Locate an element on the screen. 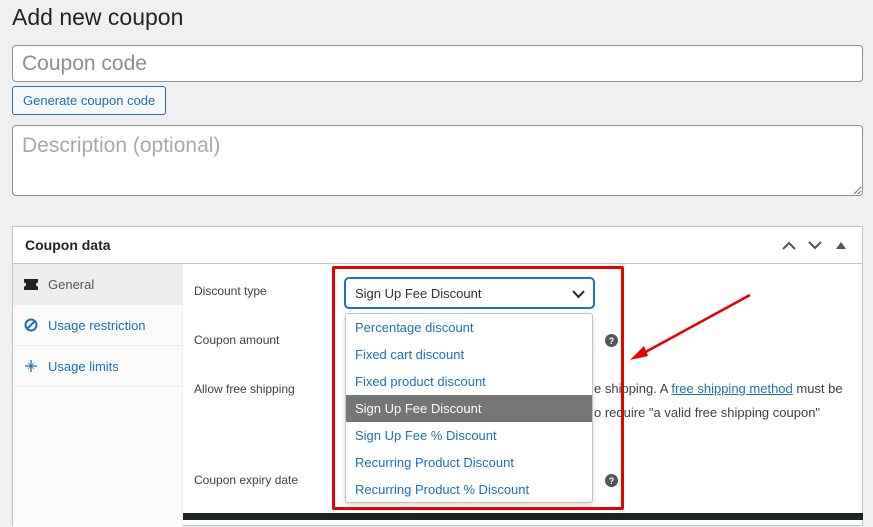 The height and width of the screenshot is (527, 873). tab-label: Usage limits is located at coordinates (83, 366).